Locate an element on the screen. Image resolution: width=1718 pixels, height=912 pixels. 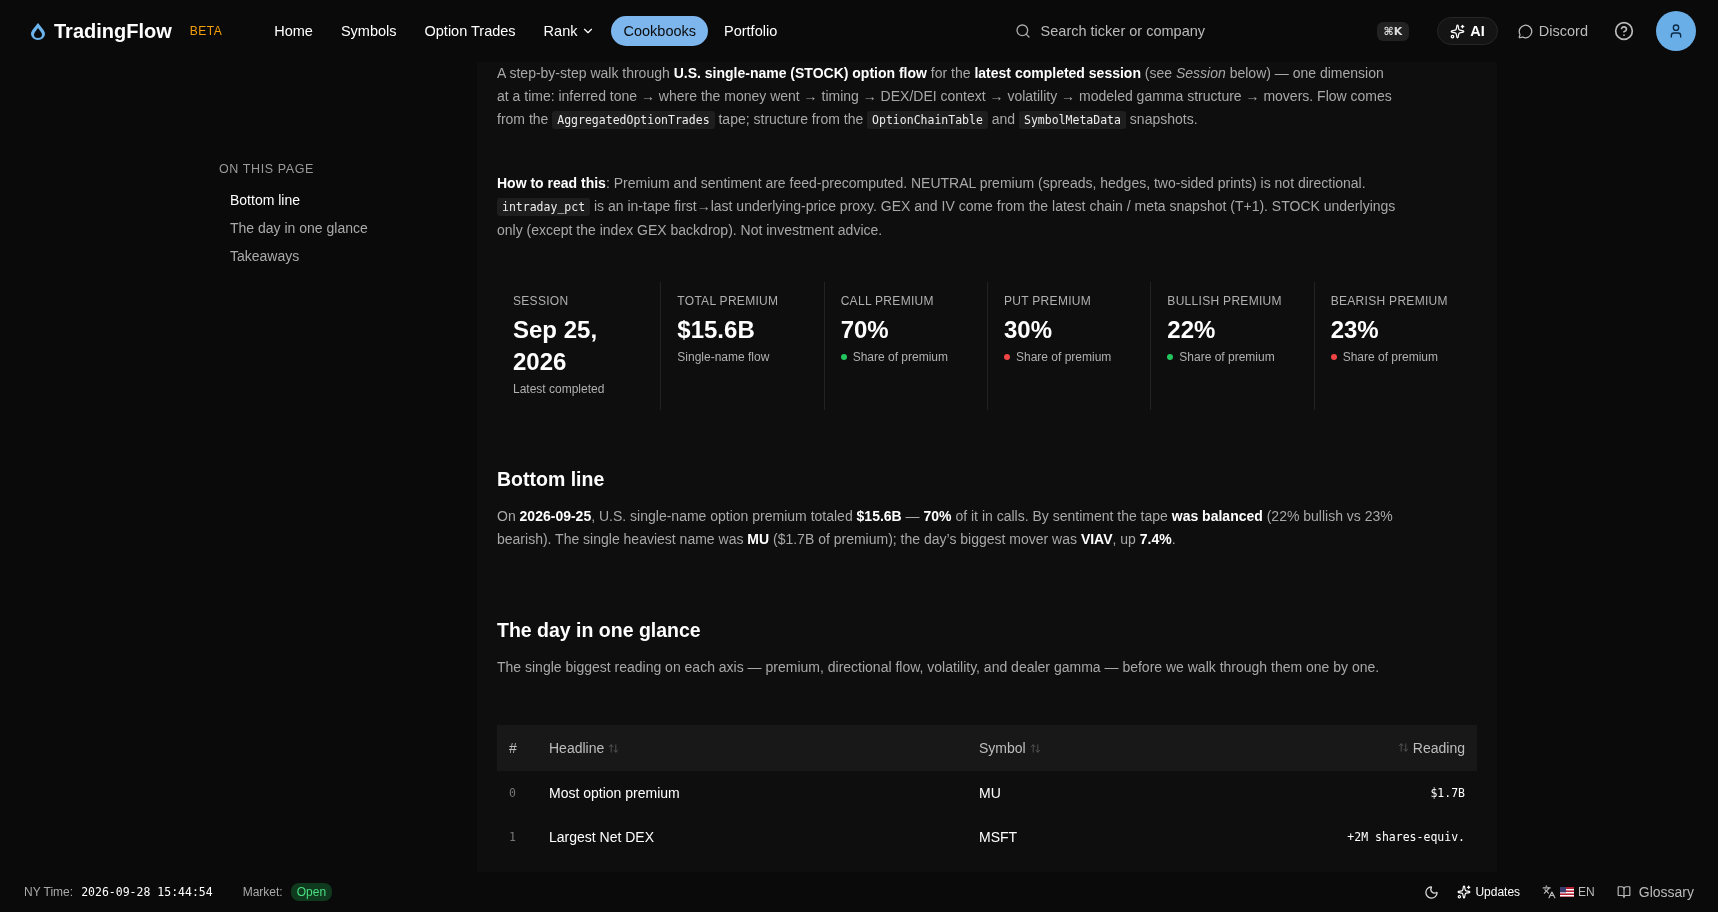
stat-label: PUT PREMIUM is located at coordinates (1048, 301).